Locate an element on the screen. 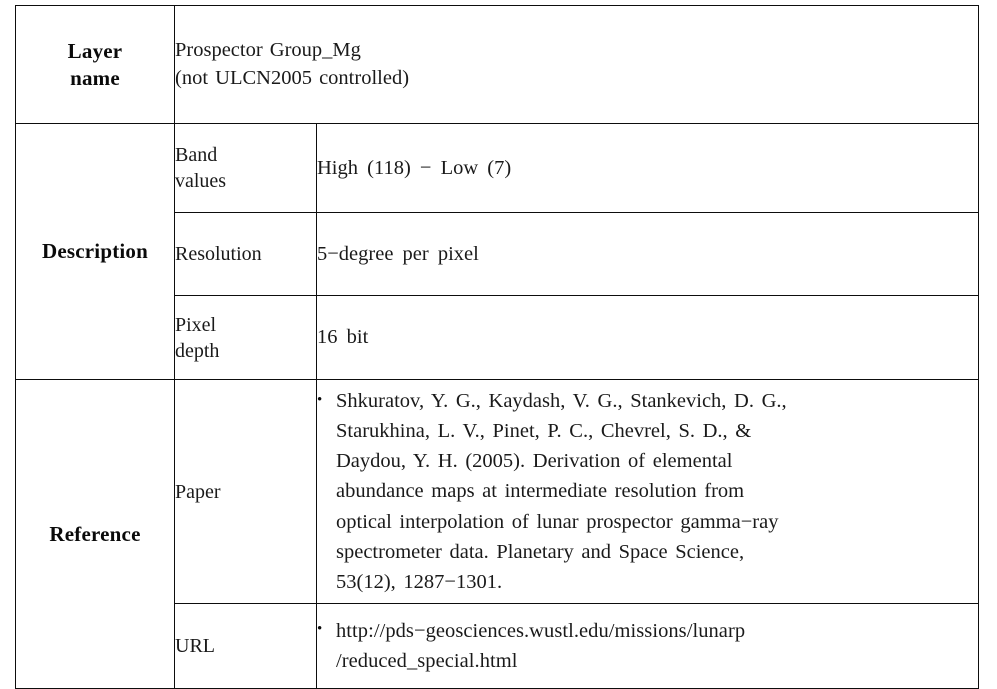 Image resolution: width=997 pixels, height=689 pixels. layer-name-line2: (not ULCN2005 controlled) is located at coordinates (292, 77).